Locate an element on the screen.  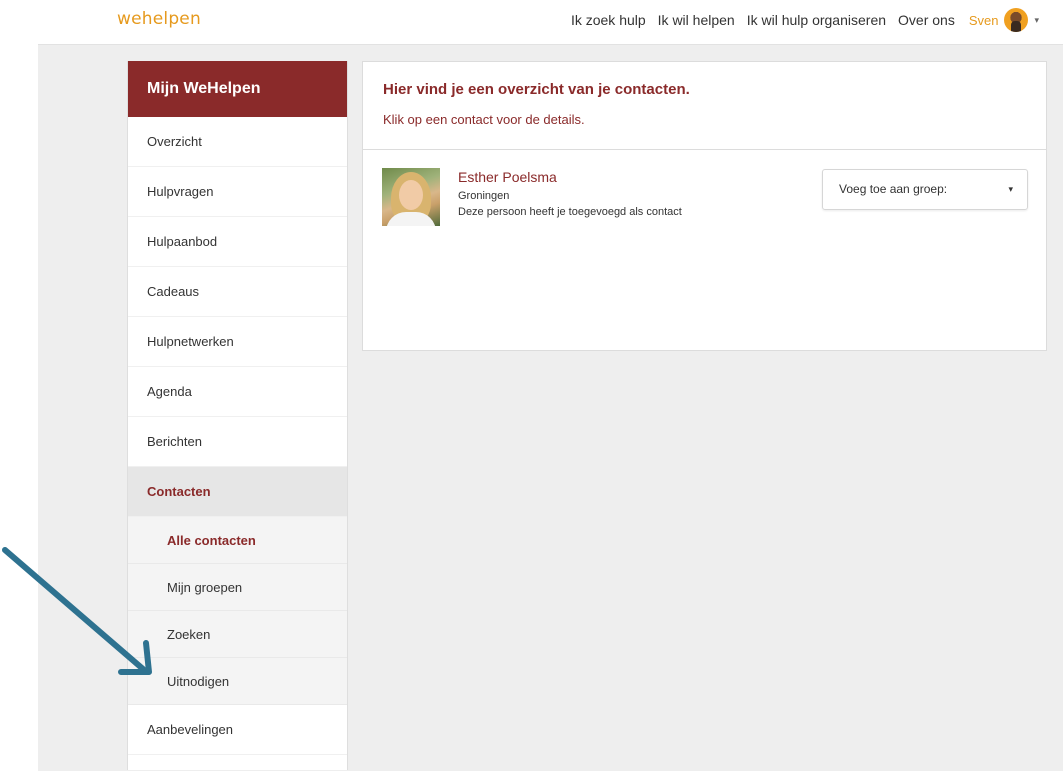
annotation-arrow-icon is located at coordinates (77, 611).